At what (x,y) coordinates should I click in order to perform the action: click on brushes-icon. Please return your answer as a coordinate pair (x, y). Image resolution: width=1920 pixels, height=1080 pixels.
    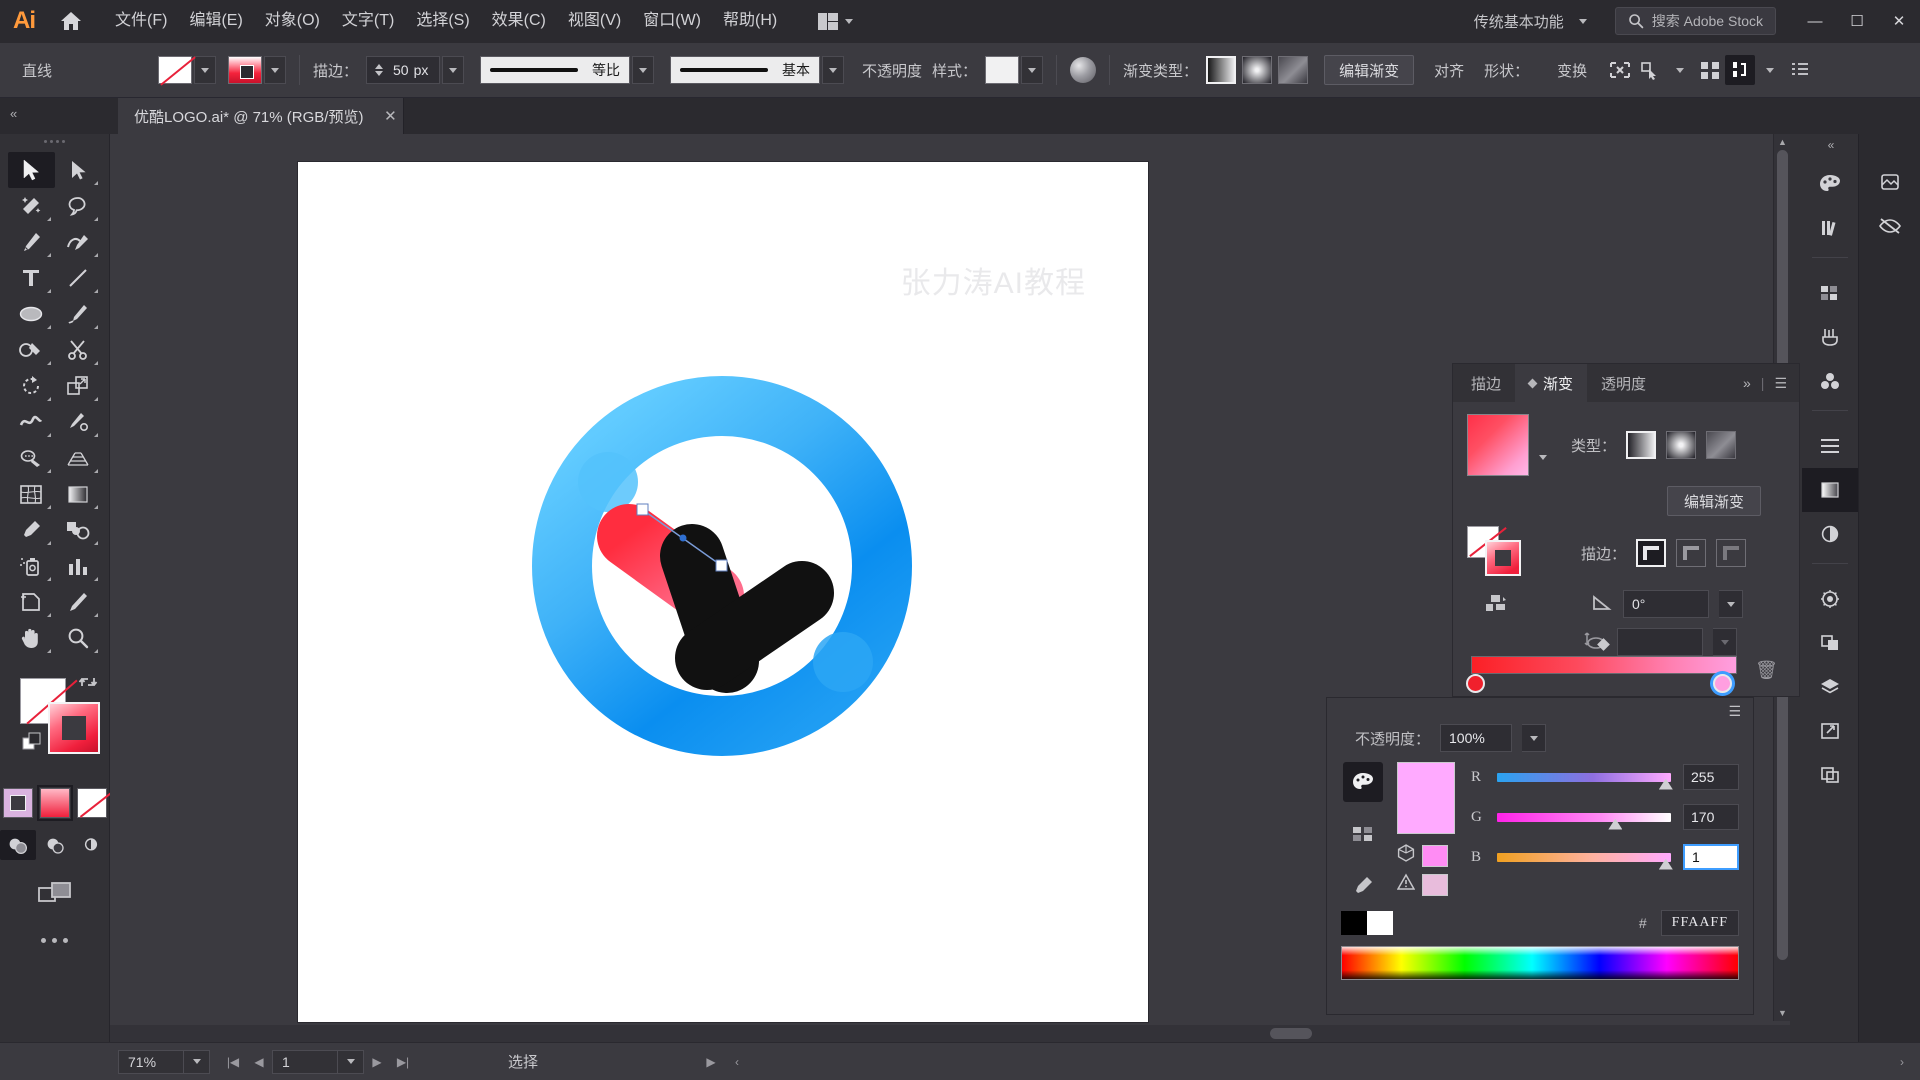
    Looking at the image, I should click on (1830, 337).